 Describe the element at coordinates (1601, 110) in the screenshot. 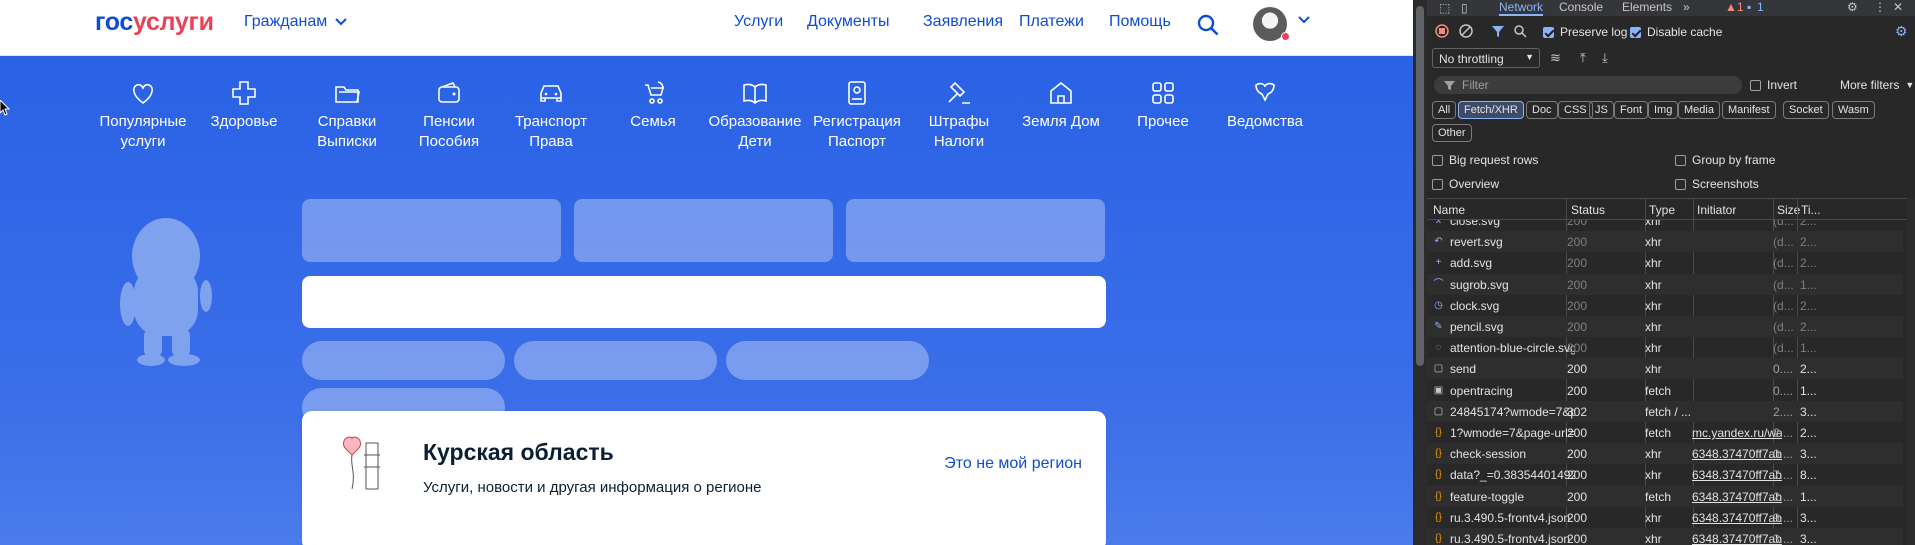

I see `chip-js: JS` at that location.